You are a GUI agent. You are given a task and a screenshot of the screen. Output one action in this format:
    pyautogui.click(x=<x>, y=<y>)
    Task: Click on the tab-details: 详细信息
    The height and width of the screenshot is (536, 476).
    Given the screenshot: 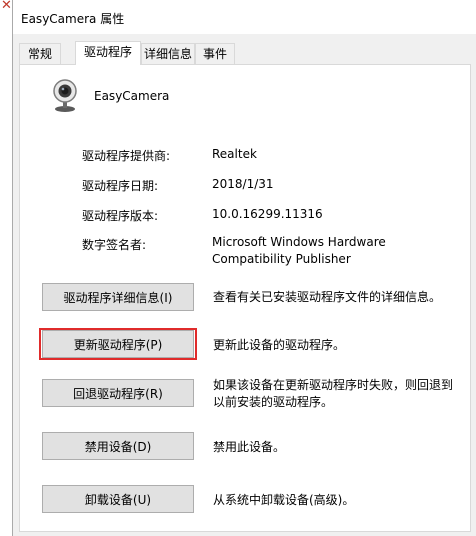 What is the action you would take?
    pyautogui.click(x=168, y=53)
    